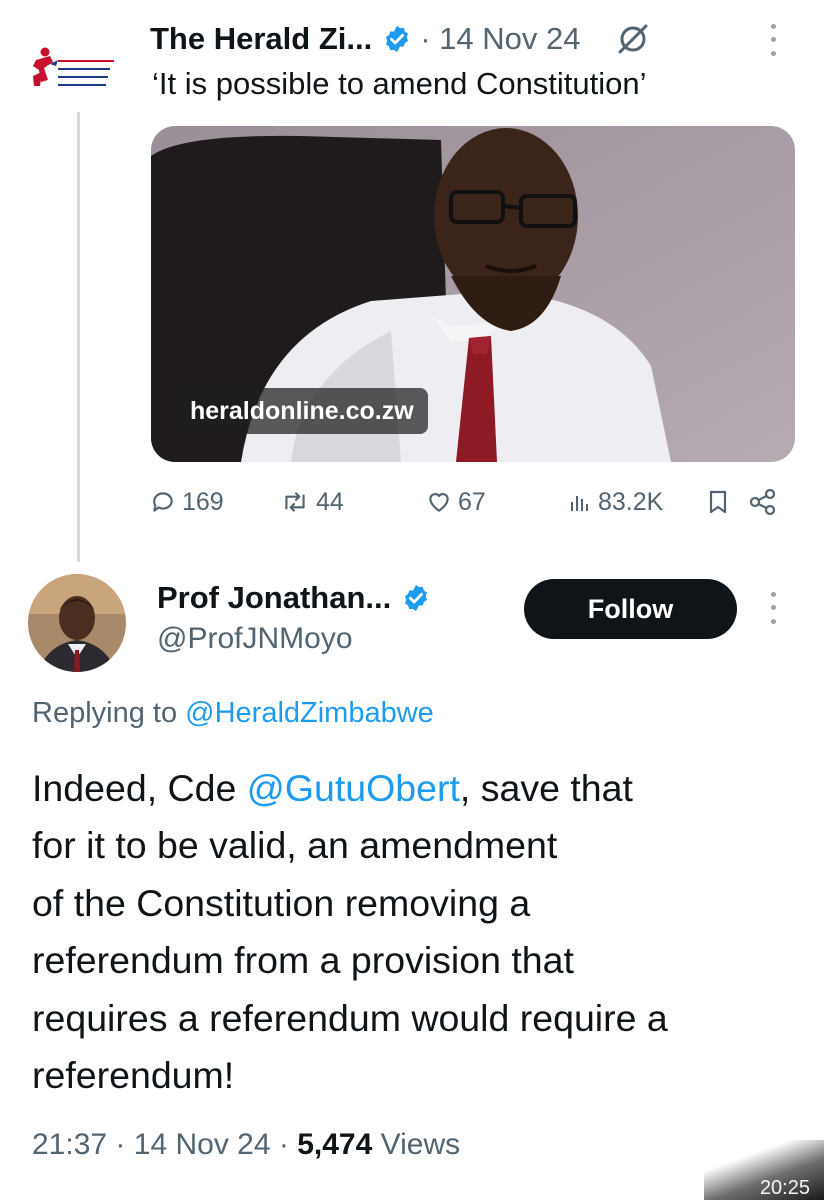  I want to click on tweet-text-line: Indeed, Cde @GutuObert, save that, so click(422, 788).